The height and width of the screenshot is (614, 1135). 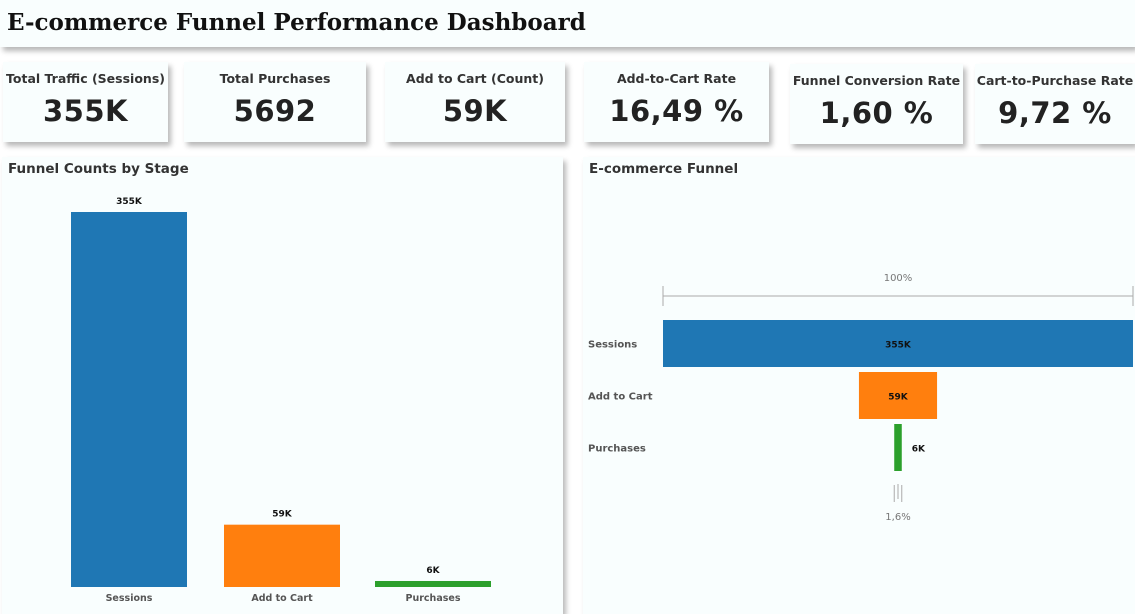 I want to click on x-tick-label-sessions: Sessions, so click(x=129, y=598).